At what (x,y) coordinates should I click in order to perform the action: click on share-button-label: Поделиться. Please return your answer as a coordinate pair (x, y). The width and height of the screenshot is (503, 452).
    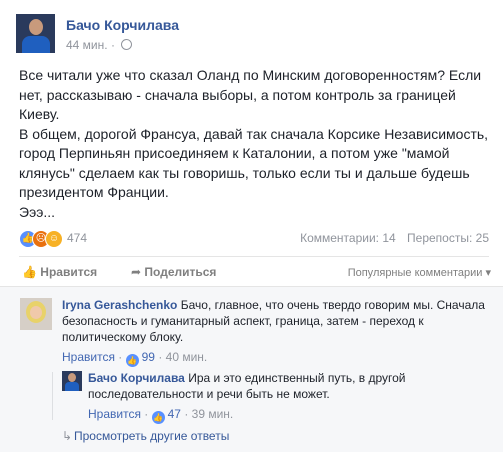
    Looking at the image, I should click on (180, 272).